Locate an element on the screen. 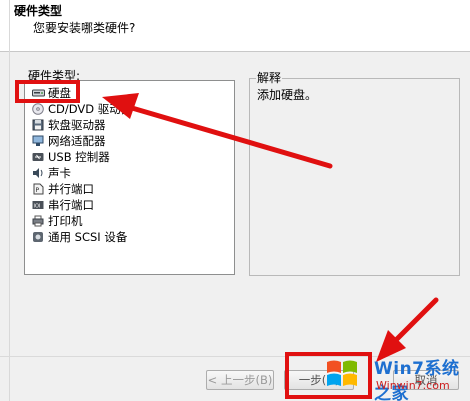 The height and width of the screenshot is (401, 470). scsi-device-icon is located at coordinates (38, 237).